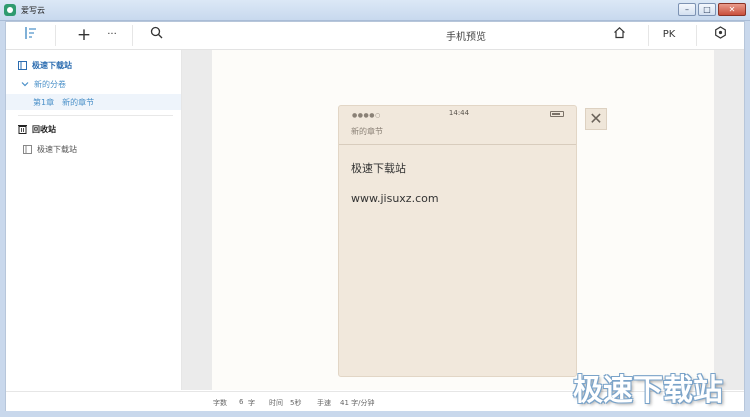 The height and width of the screenshot is (417, 750). I want to click on search-button, so click(156, 35).